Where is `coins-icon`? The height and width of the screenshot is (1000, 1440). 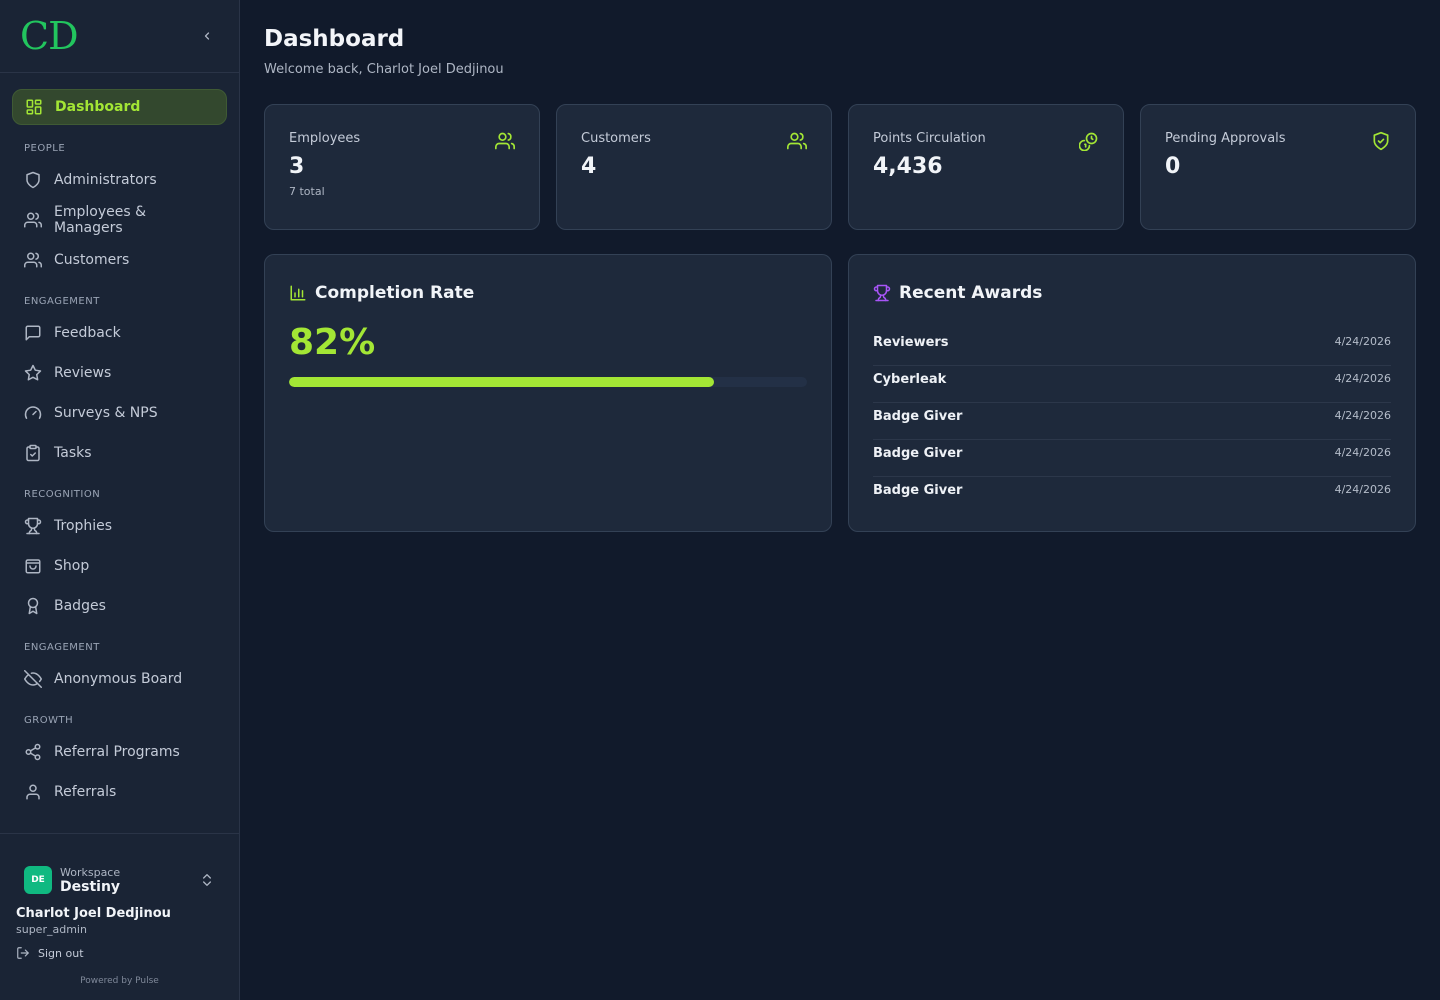
coins-icon is located at coordinates (1088, 141).